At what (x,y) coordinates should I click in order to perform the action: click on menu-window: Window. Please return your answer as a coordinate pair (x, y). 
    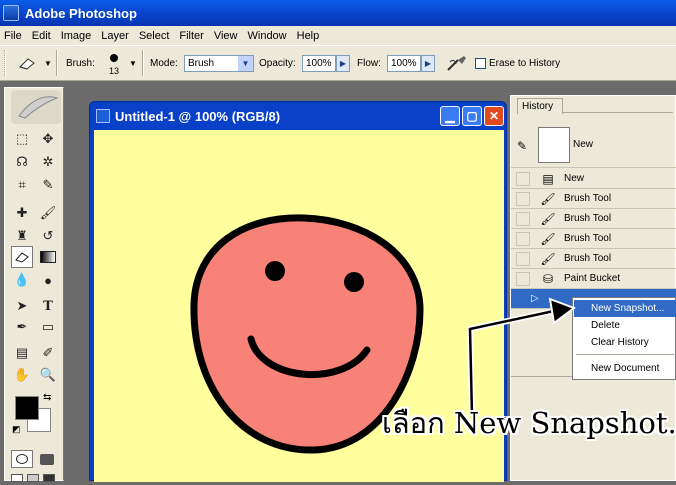
    Looking at the image, I should click on (268, 36).